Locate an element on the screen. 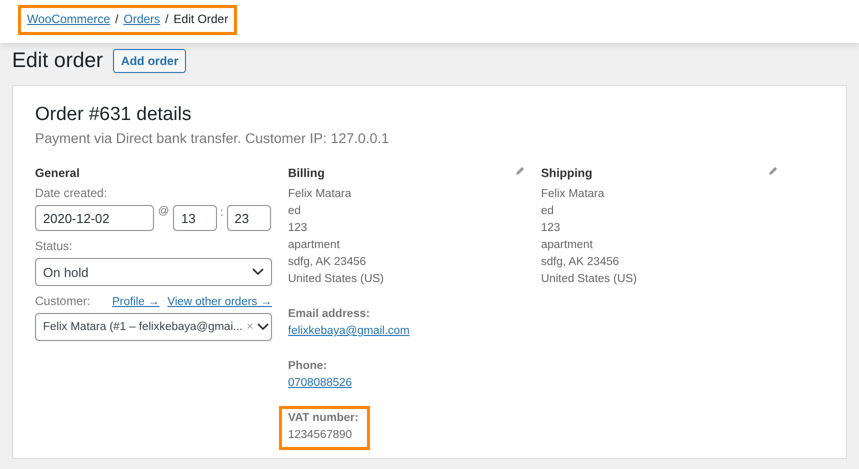  minute-field: 23 is located at coordinates (248, 218).